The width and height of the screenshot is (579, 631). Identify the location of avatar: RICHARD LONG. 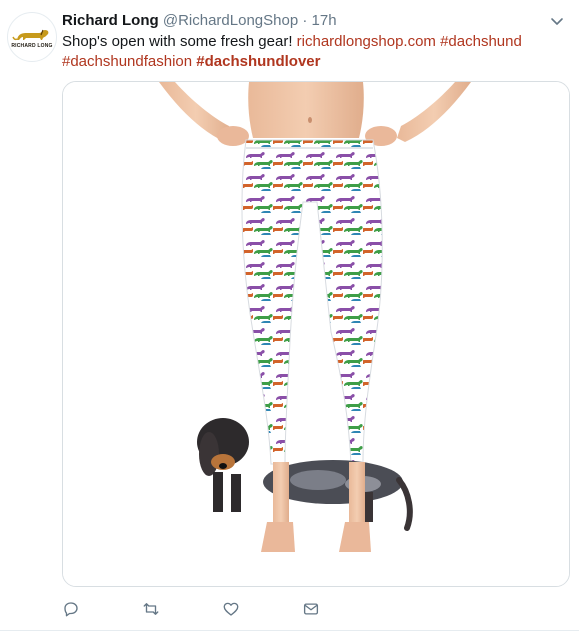
(32, 37).